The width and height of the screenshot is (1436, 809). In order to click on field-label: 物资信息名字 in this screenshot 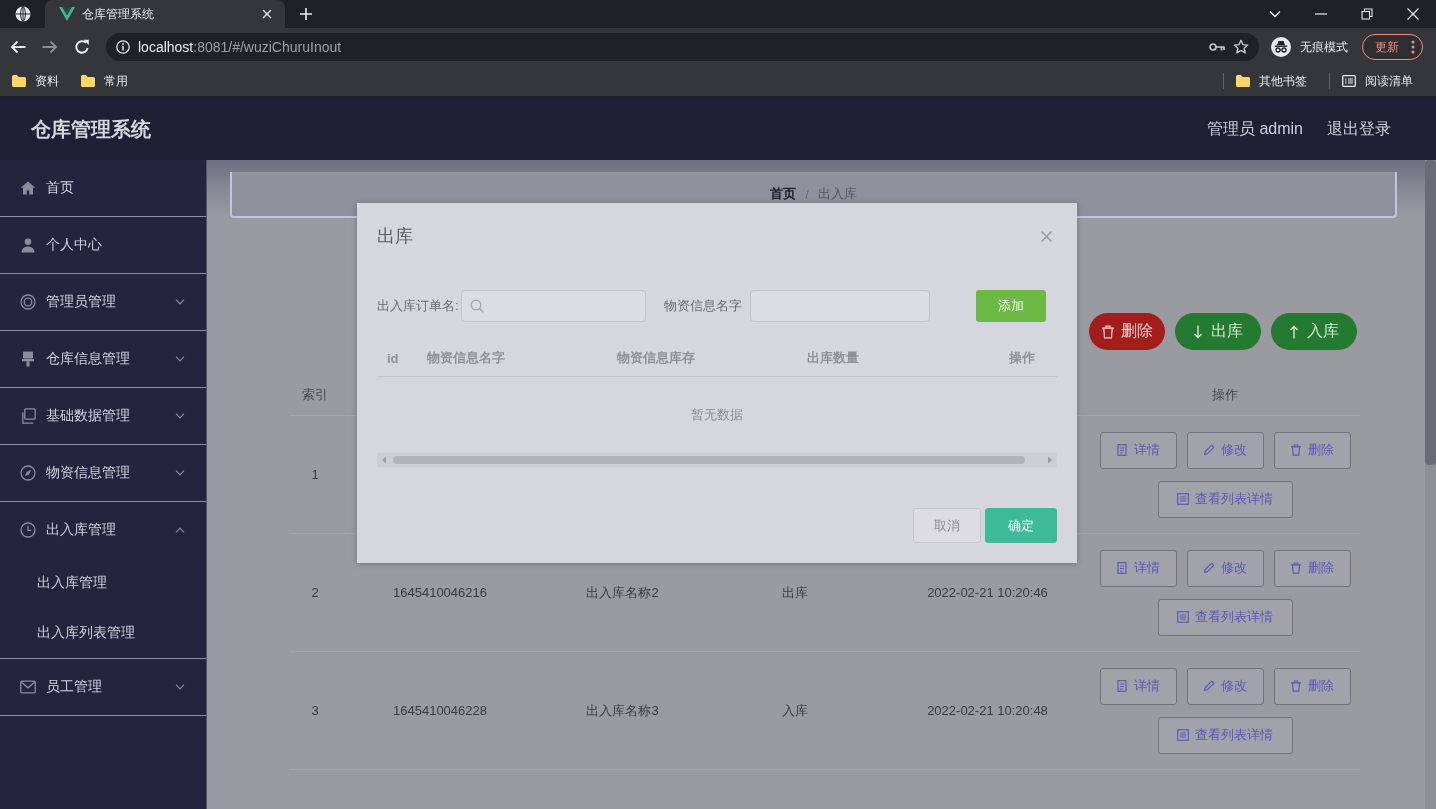, I will do `click(702, 306)`.